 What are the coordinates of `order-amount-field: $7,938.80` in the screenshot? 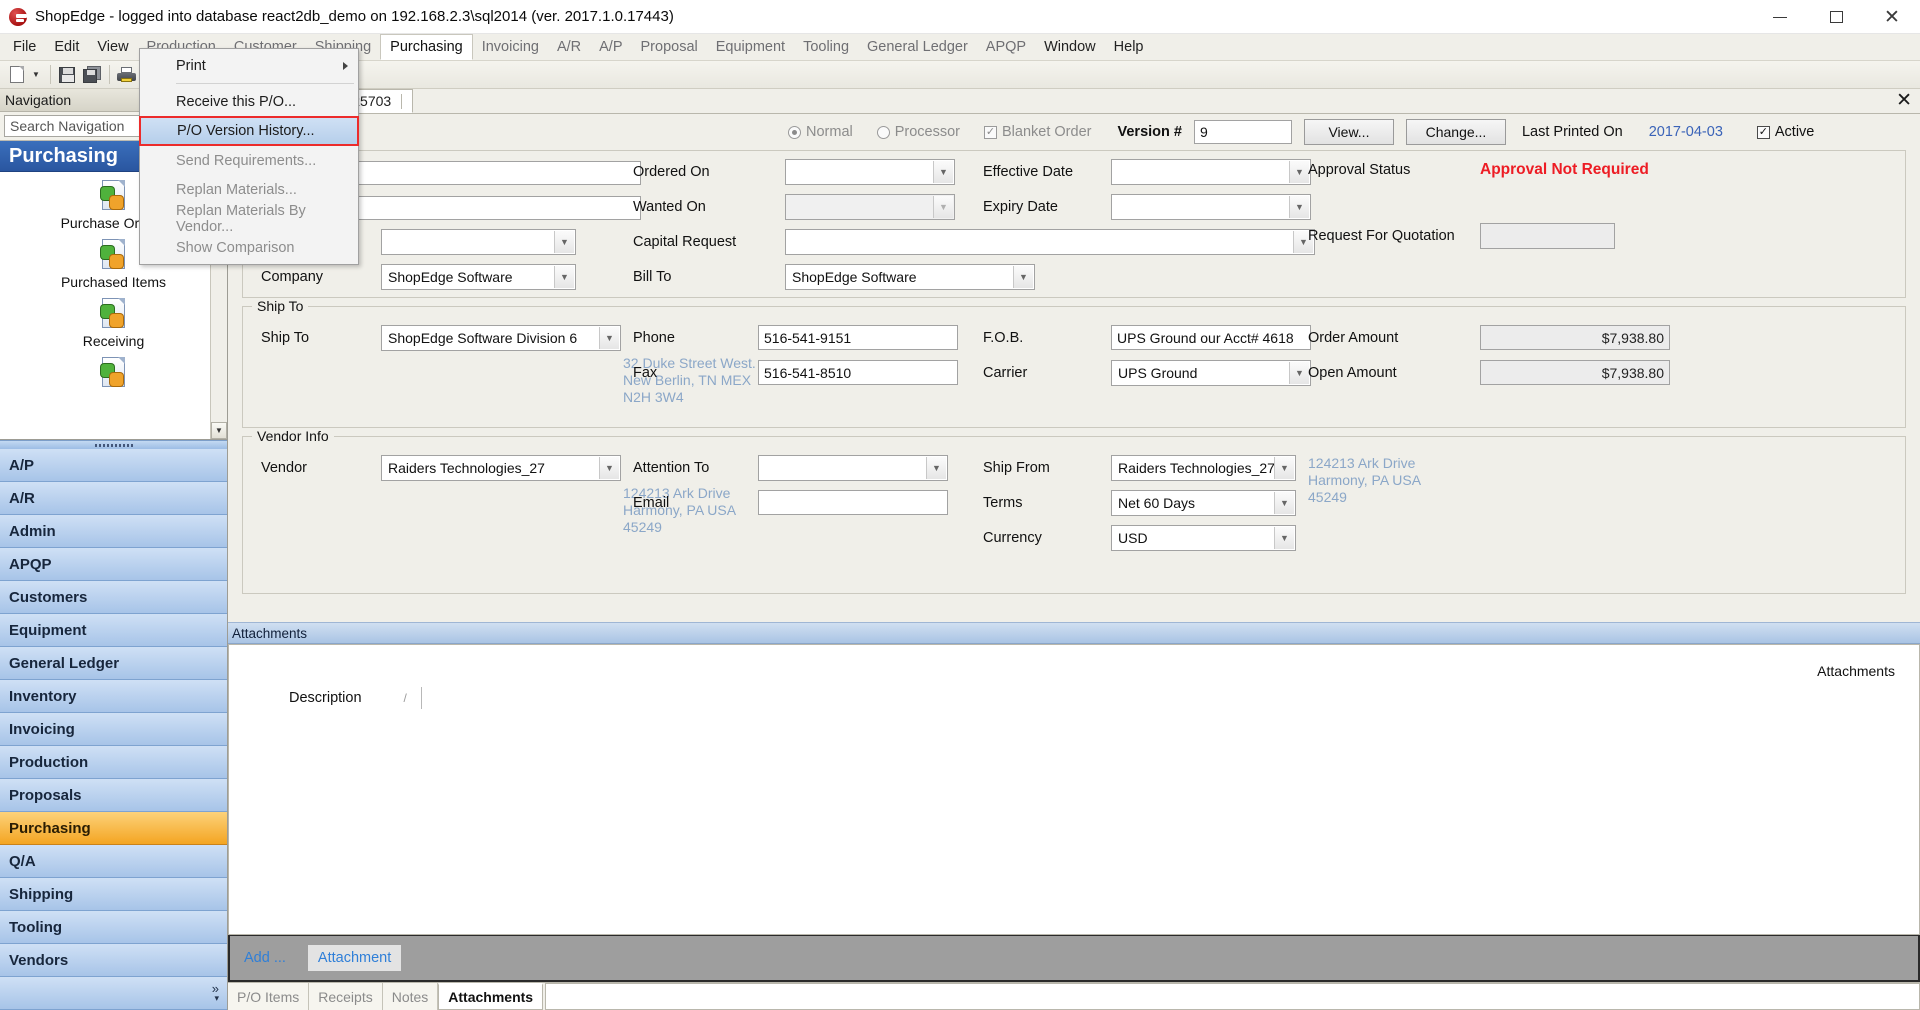 It's located at (1575, 337).